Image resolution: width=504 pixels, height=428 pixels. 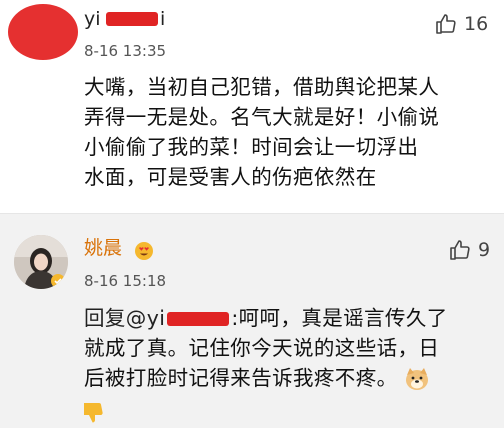 I want to click on comment-line: 大嘴，当初自己犯错，借助舆论把某人, so click(x=262, y=87).